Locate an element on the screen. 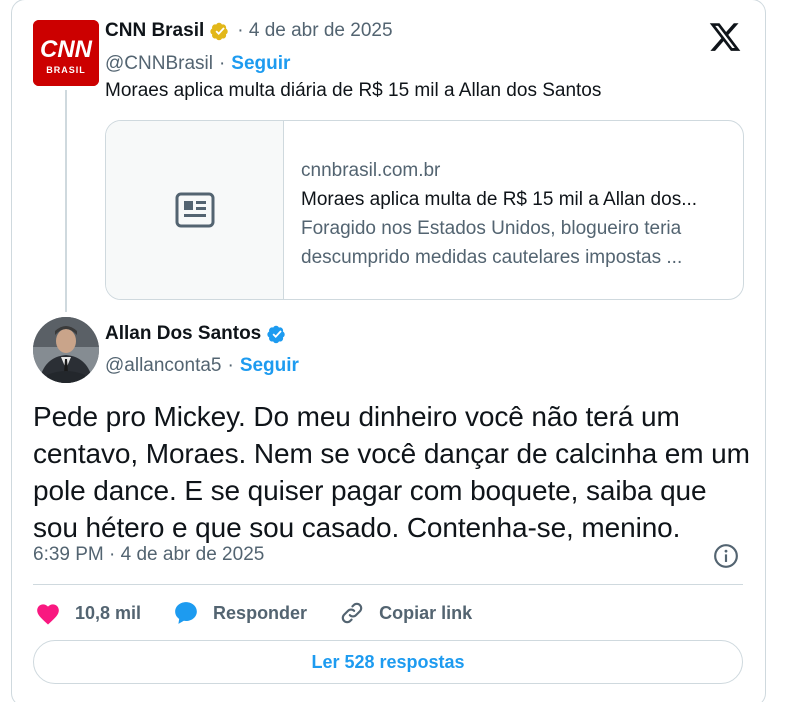 The image size is (785, 702). svg-text: BRASIL is located at coordinates (66, 70).